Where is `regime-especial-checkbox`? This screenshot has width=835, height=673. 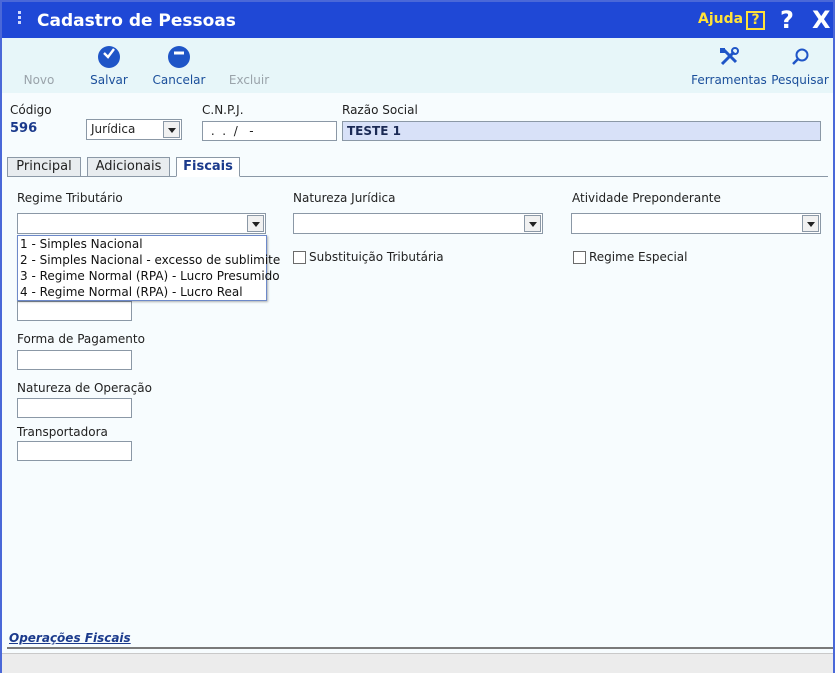
regime-especial-checkbox is located at coordinates (579, 257).